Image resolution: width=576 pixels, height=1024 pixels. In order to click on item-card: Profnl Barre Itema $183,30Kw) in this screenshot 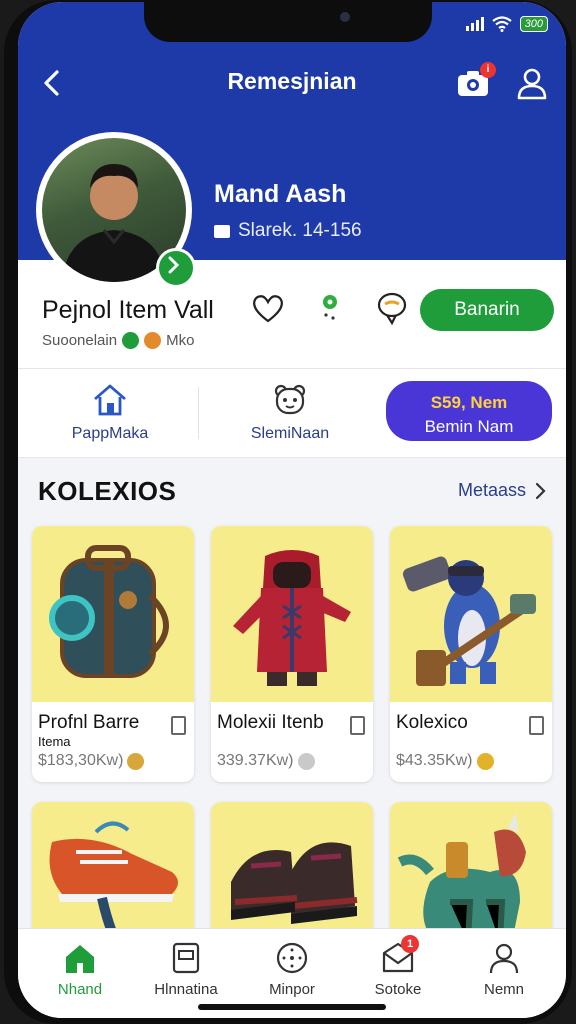, I will do `click(113, 654)`.